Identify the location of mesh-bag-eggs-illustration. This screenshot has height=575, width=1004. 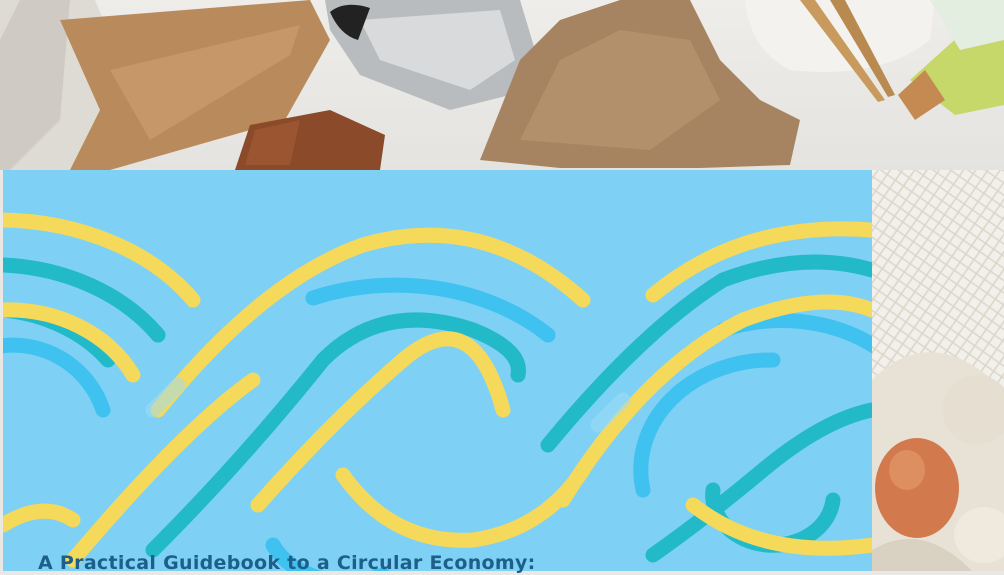
(938, 370).